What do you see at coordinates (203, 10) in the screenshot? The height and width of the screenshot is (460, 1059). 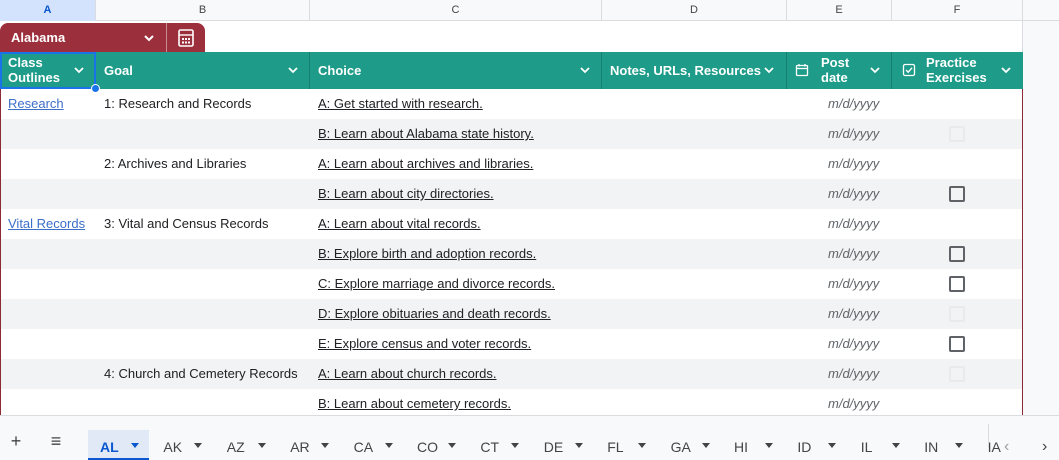 I see `column-letter-b: B` at bounding box center [203, 10].